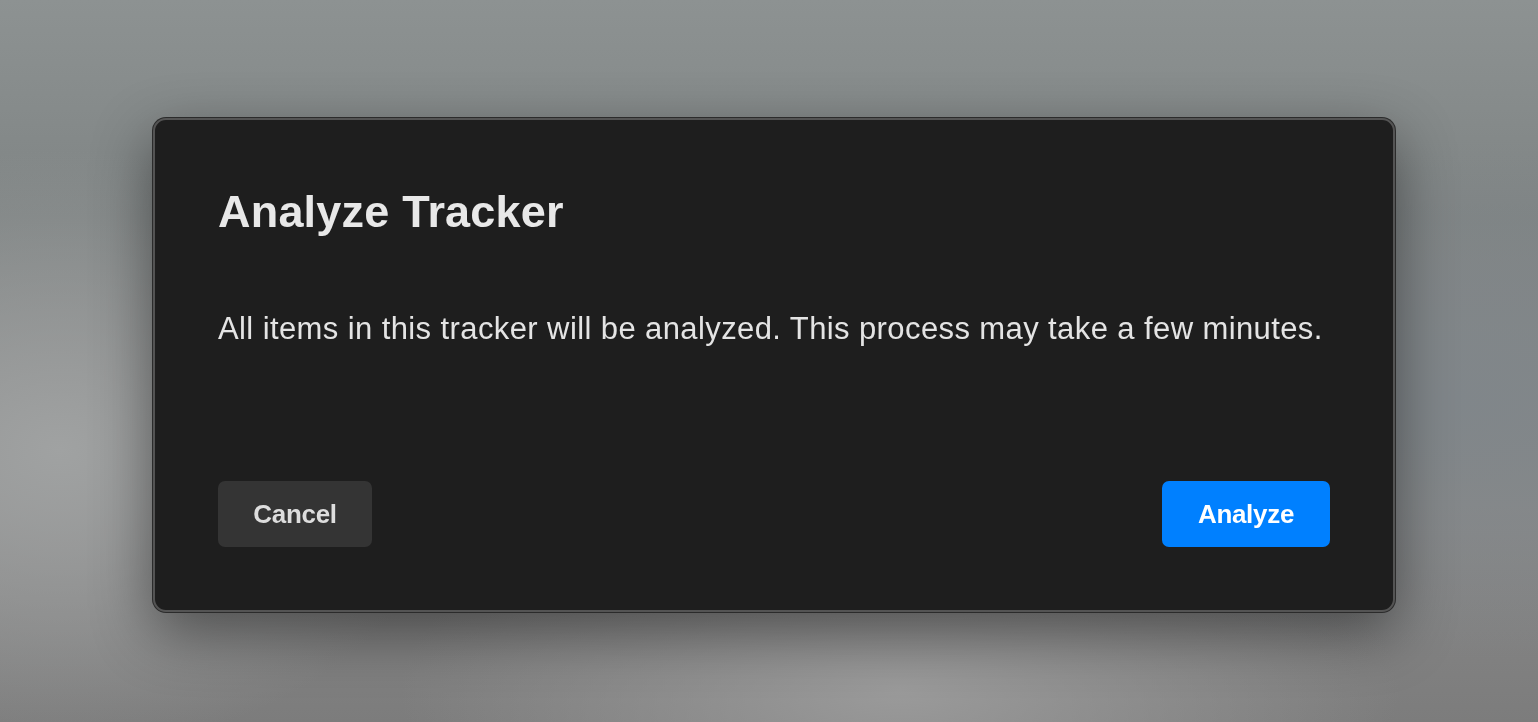 The image size is (1538, 722). What do you see at coordinates (391, 212) in the screenshot?
I see `dialog-title: Analyze Tracker` at bounding box center [391, 212].